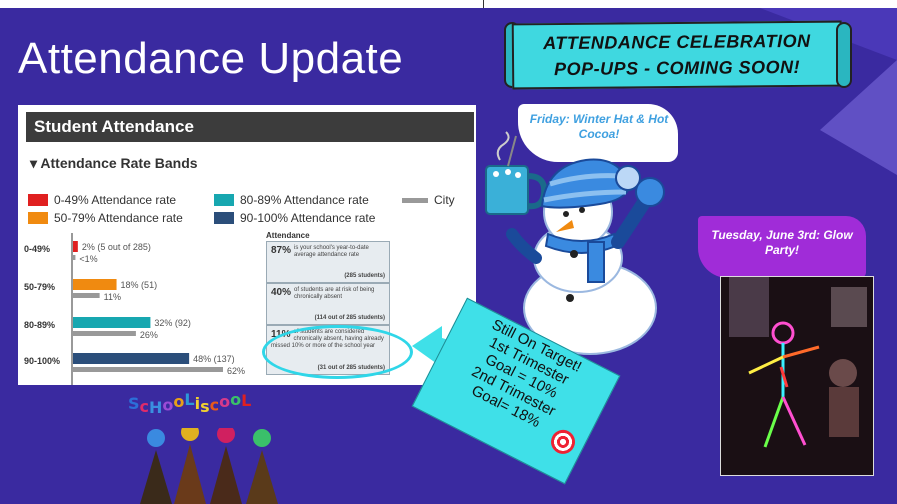  I want to click on legend-label: 0-49% Attendance rate, so click(115, 200).